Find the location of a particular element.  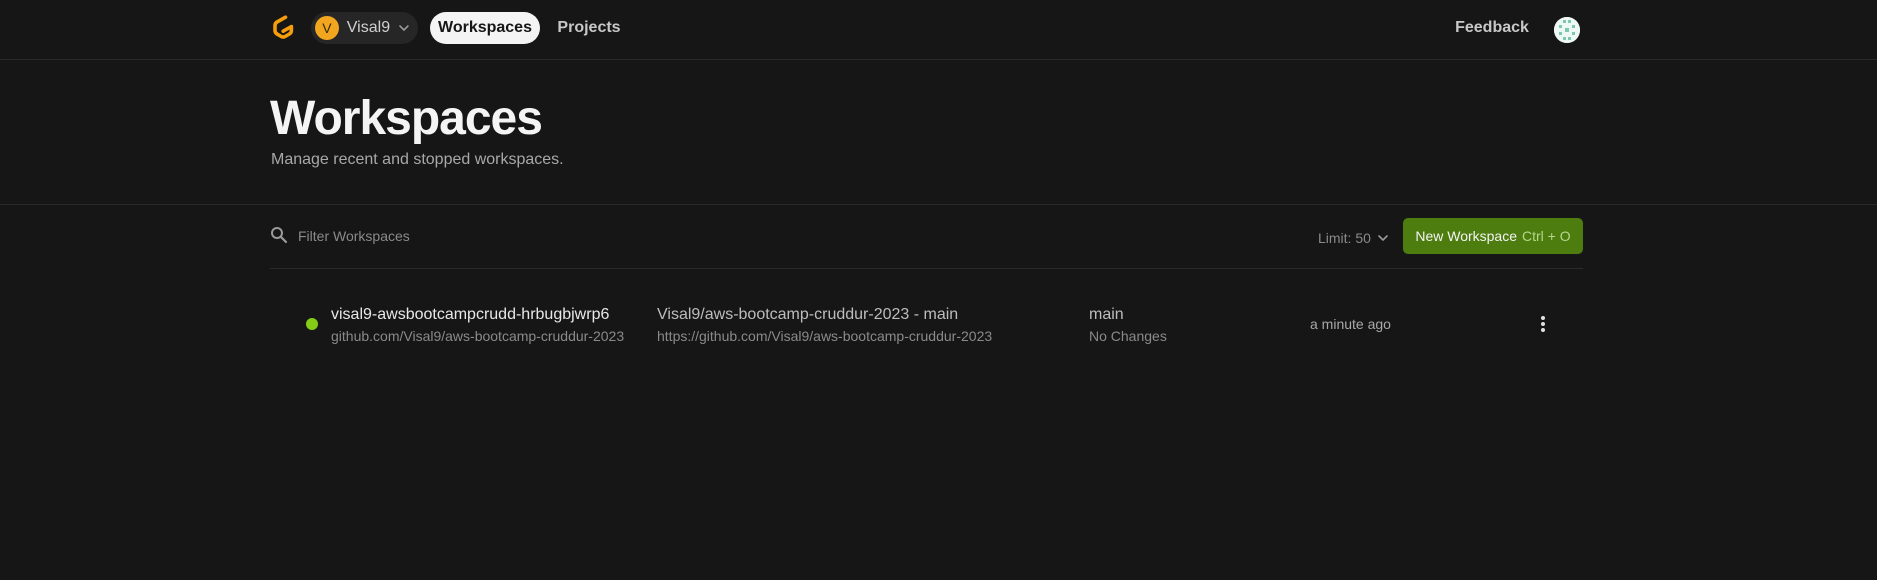

tab-workspaces: Workspaces is located at coordinates (485, 28).